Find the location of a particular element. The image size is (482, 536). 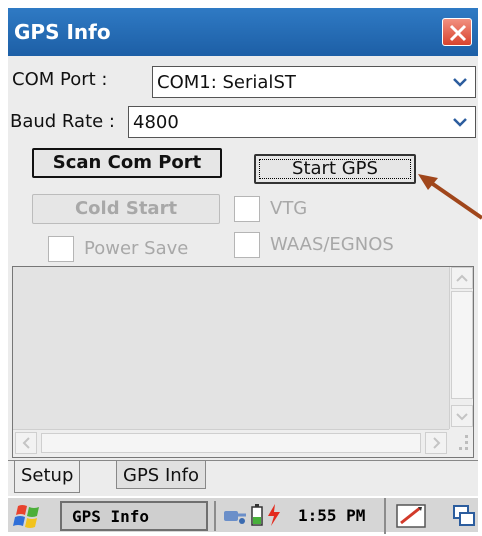

close-icon is located at coordinates (458, 33).